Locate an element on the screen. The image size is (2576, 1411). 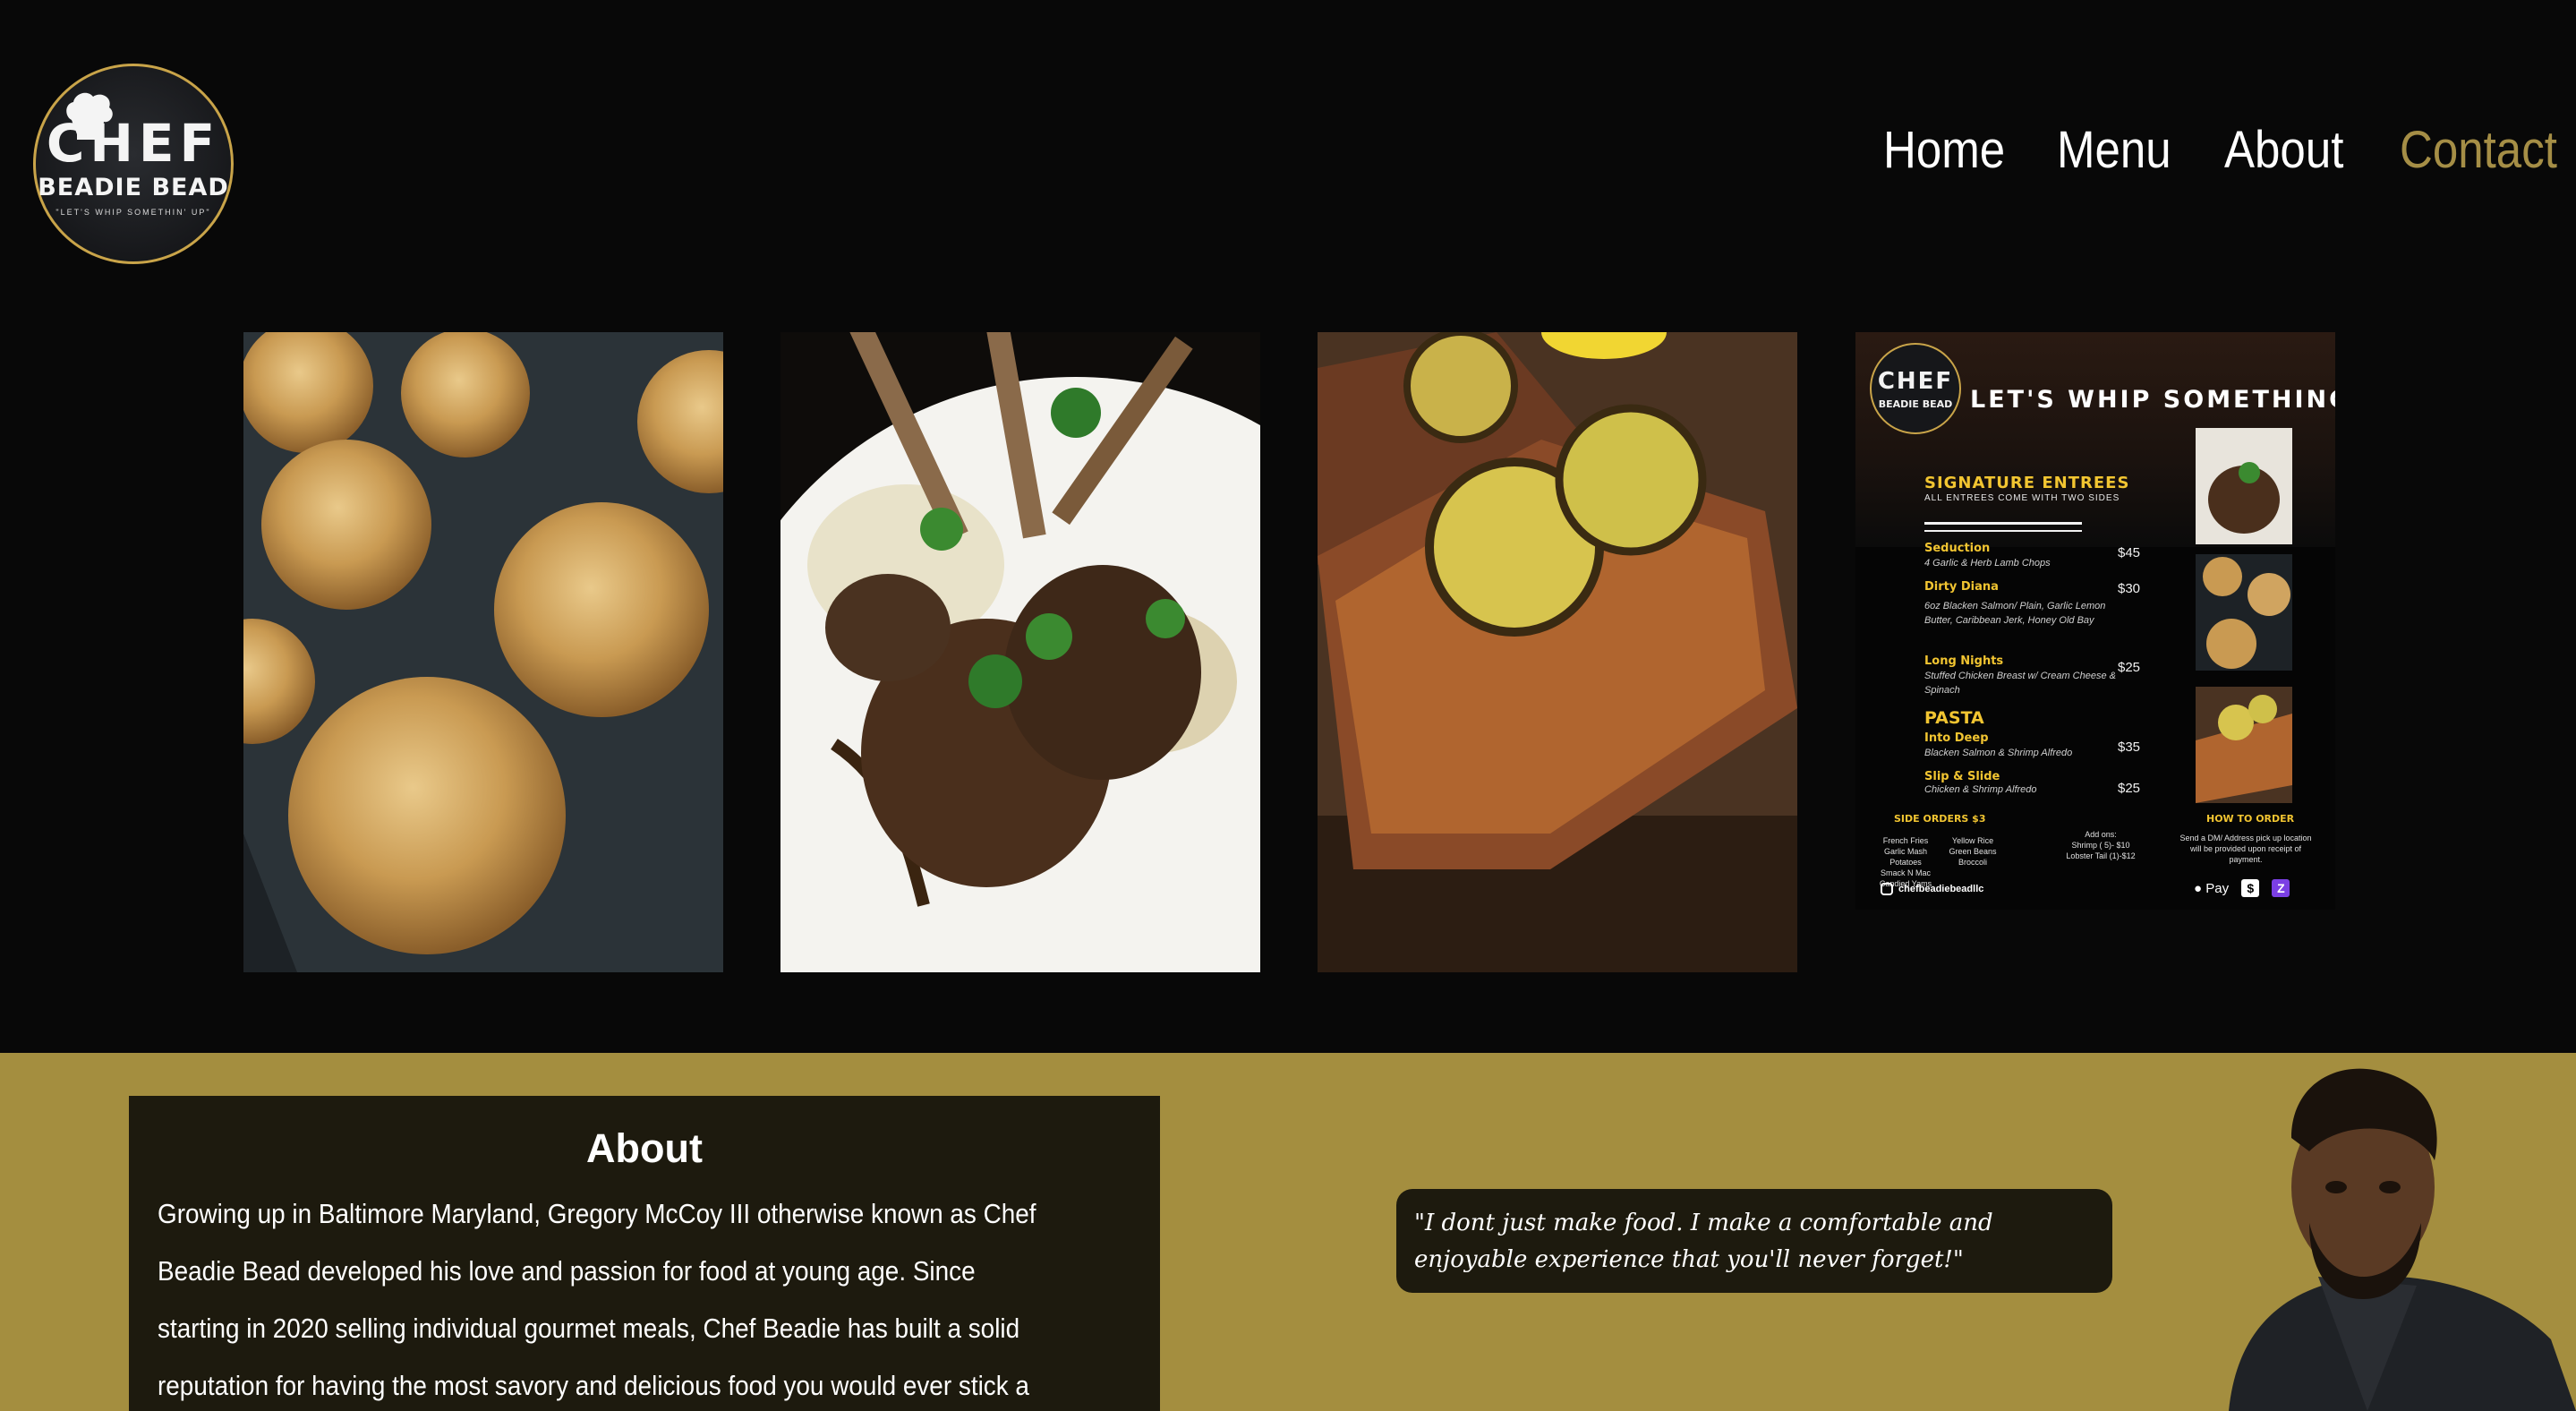
zelle-icon: Z is located at coordinates (2281, 888).